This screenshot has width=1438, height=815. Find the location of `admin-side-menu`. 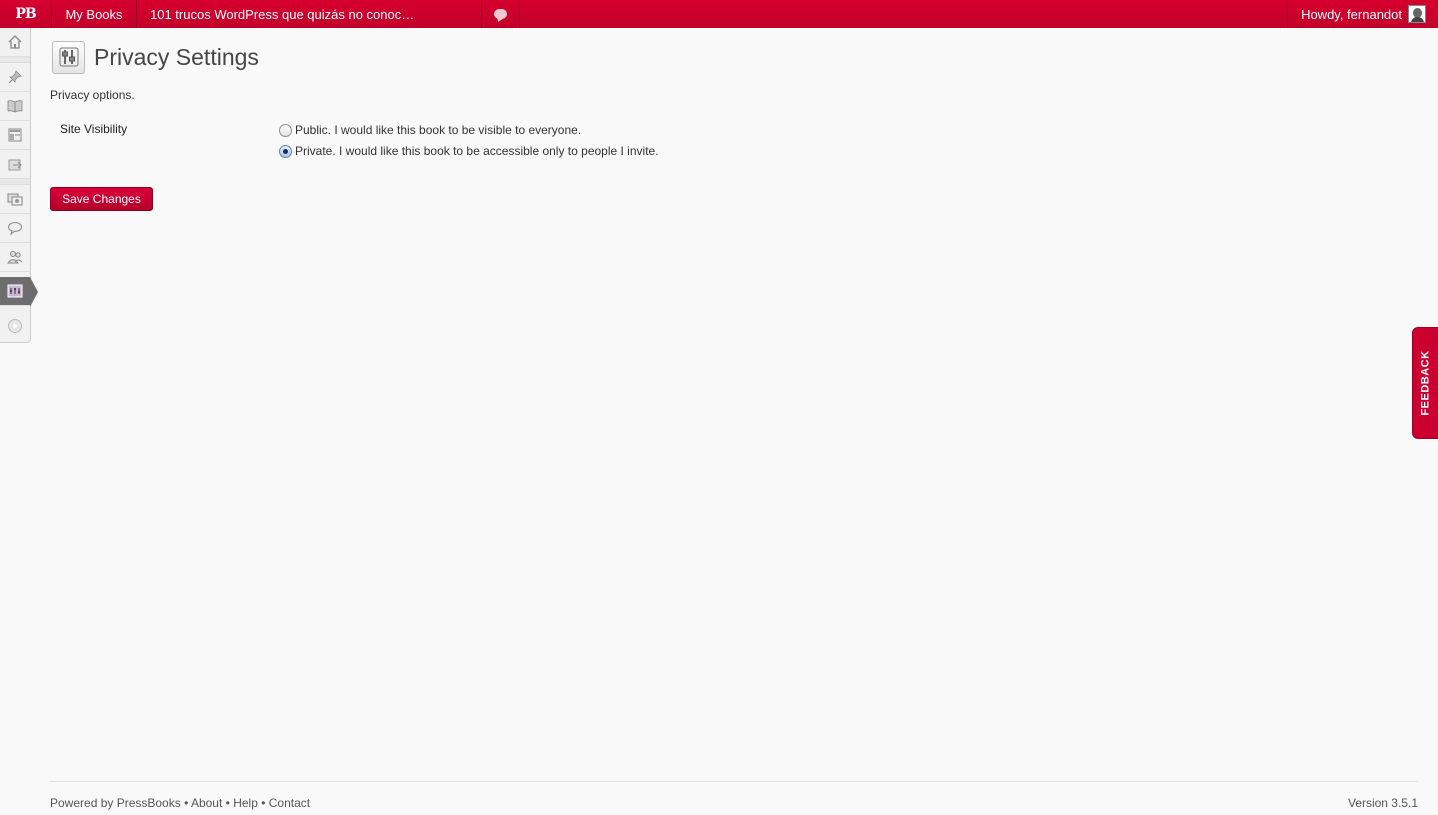

admin-side-menu is located at coordinates (19, 185).